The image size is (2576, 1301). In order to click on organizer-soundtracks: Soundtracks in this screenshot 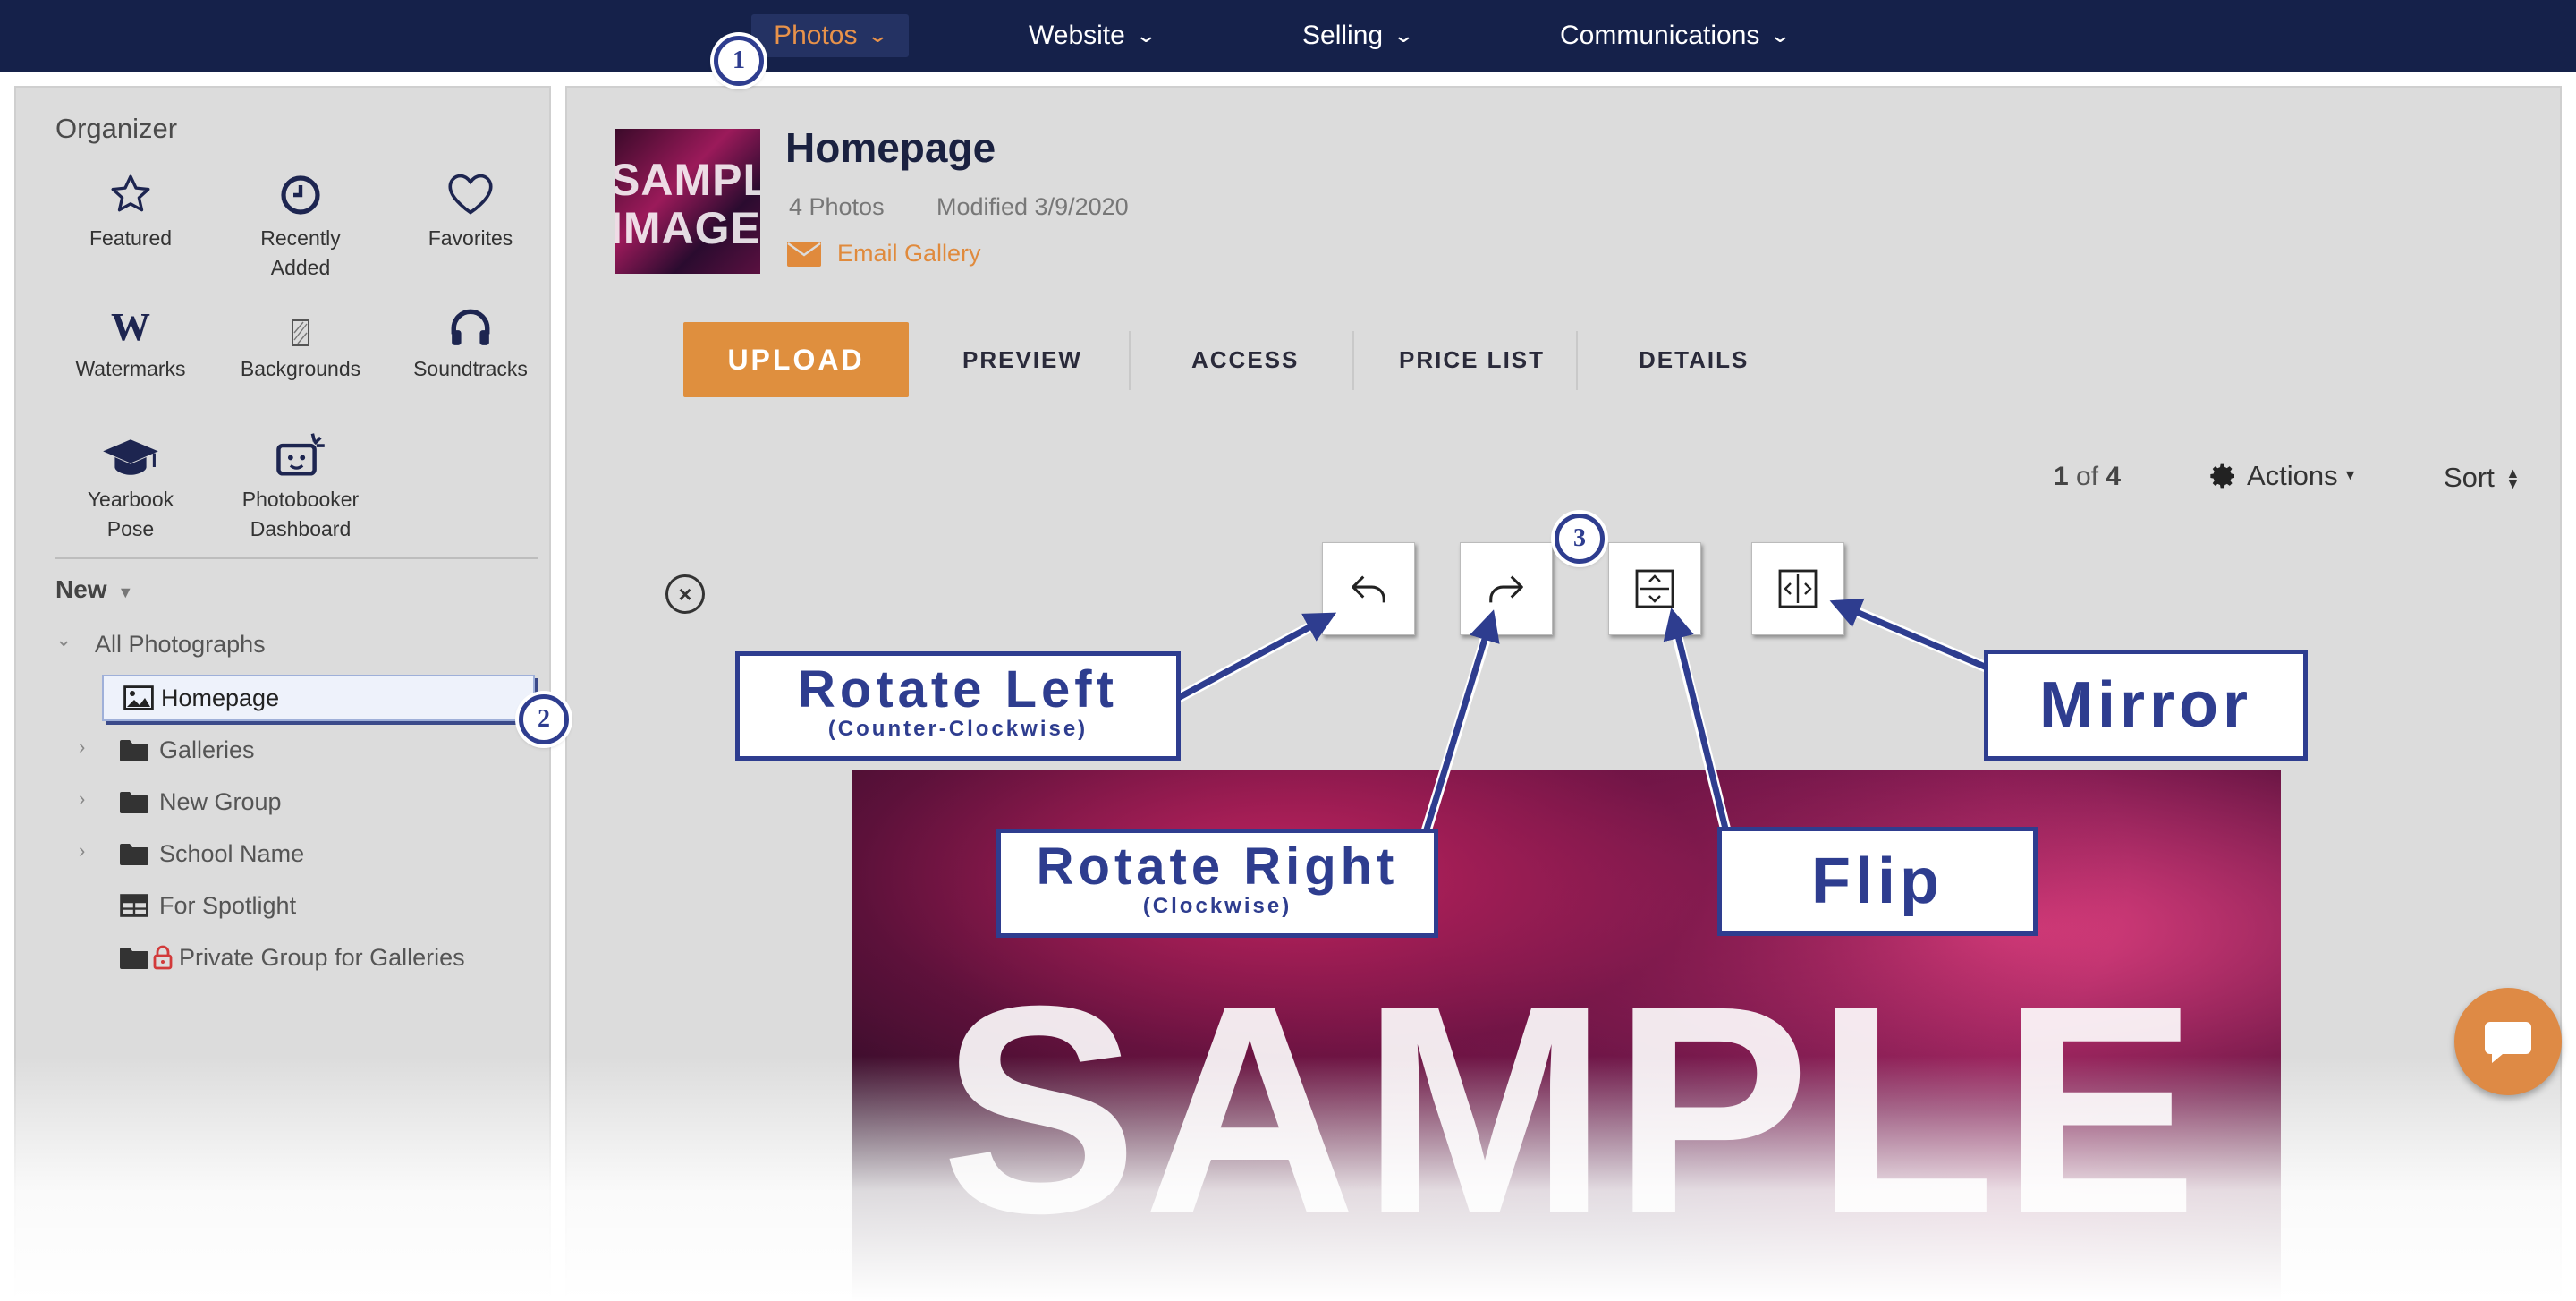, I will do `click(470, 342)`.